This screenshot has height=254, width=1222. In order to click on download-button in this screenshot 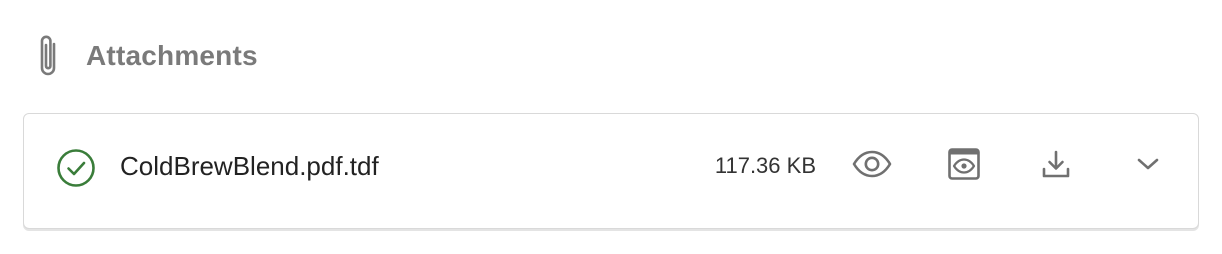, I will do `click(1056, 166)`.